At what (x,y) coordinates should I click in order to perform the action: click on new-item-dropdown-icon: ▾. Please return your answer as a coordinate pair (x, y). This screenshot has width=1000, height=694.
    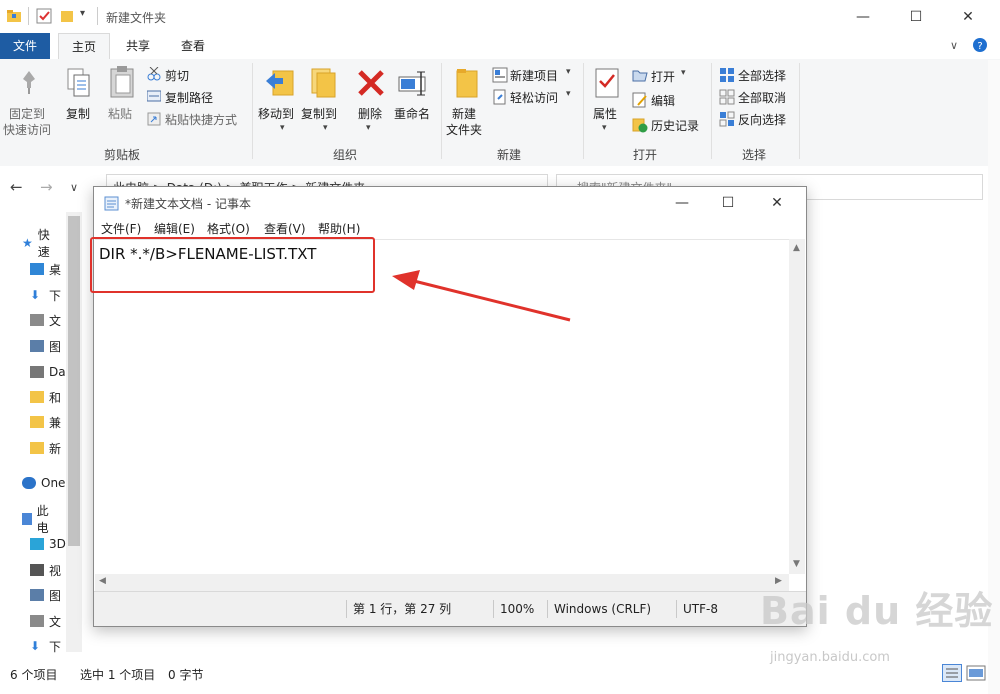
    Looking at the image, I should click on (568, 72).